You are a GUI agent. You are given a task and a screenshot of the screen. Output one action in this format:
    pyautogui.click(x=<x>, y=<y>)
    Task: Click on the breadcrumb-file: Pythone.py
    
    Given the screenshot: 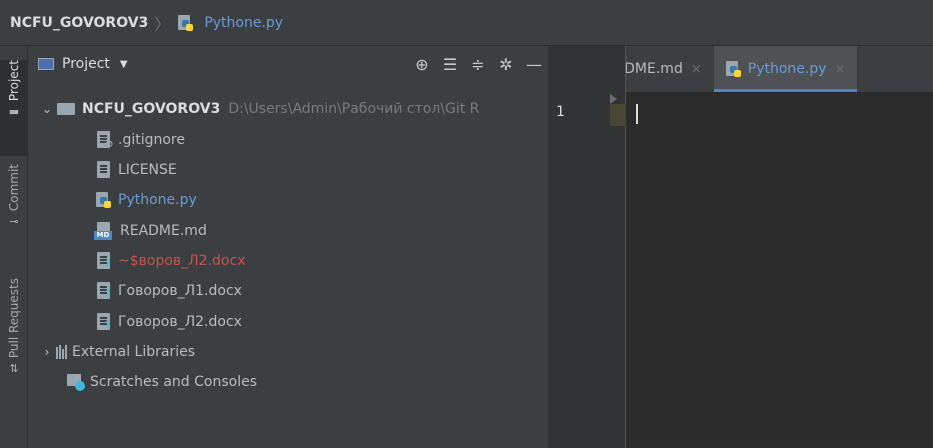 What is the action you would take?
    pyautogui.click(x=243, y=23)
    